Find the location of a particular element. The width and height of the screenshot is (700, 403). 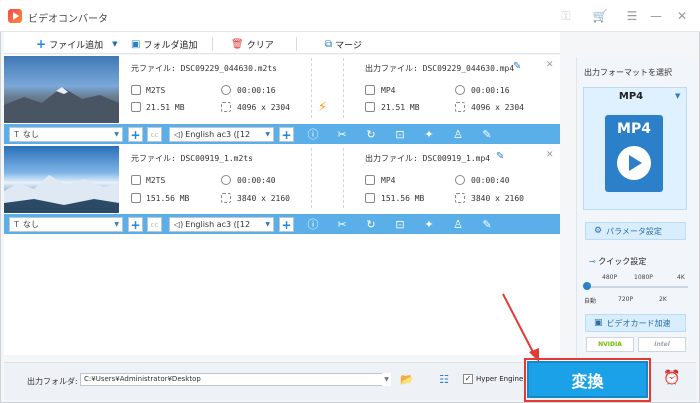

open-folder-icon: 📂 is located at coordinates (407, 379).